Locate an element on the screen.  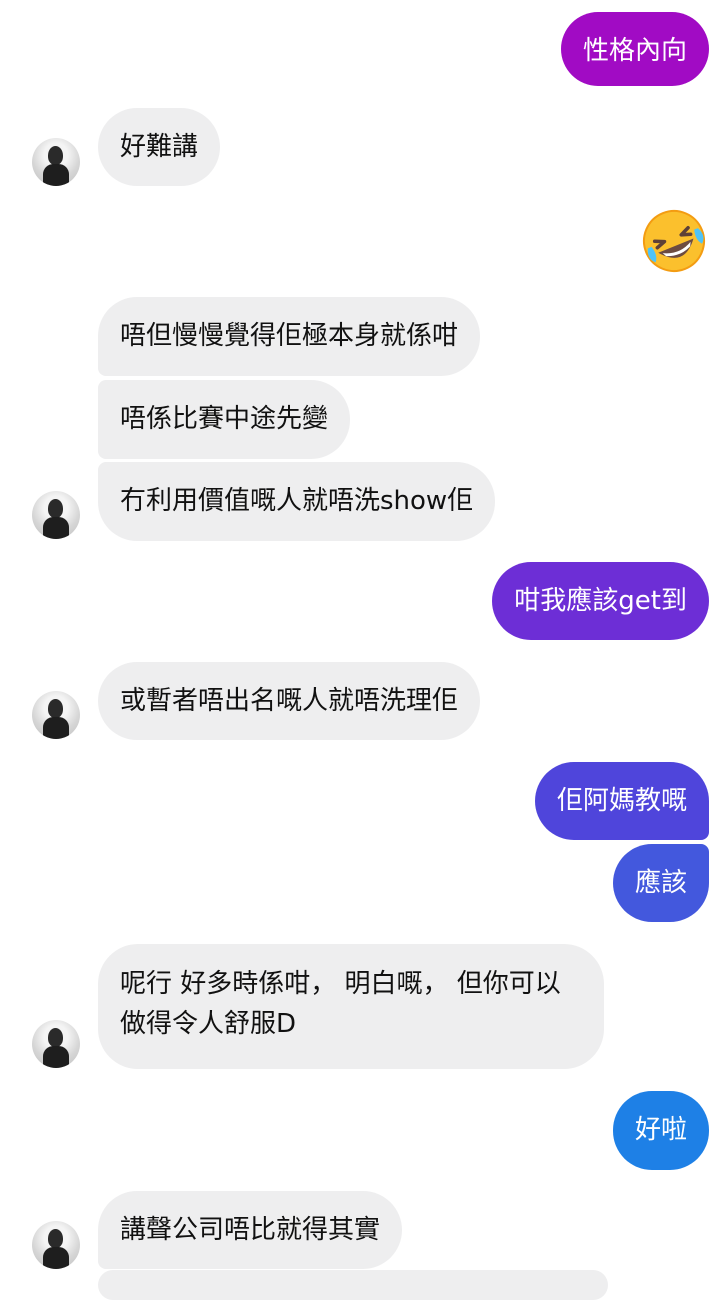
message-text: 冇利用價值嘅人就唔洗show佢 is located at coordinates (297, 501).